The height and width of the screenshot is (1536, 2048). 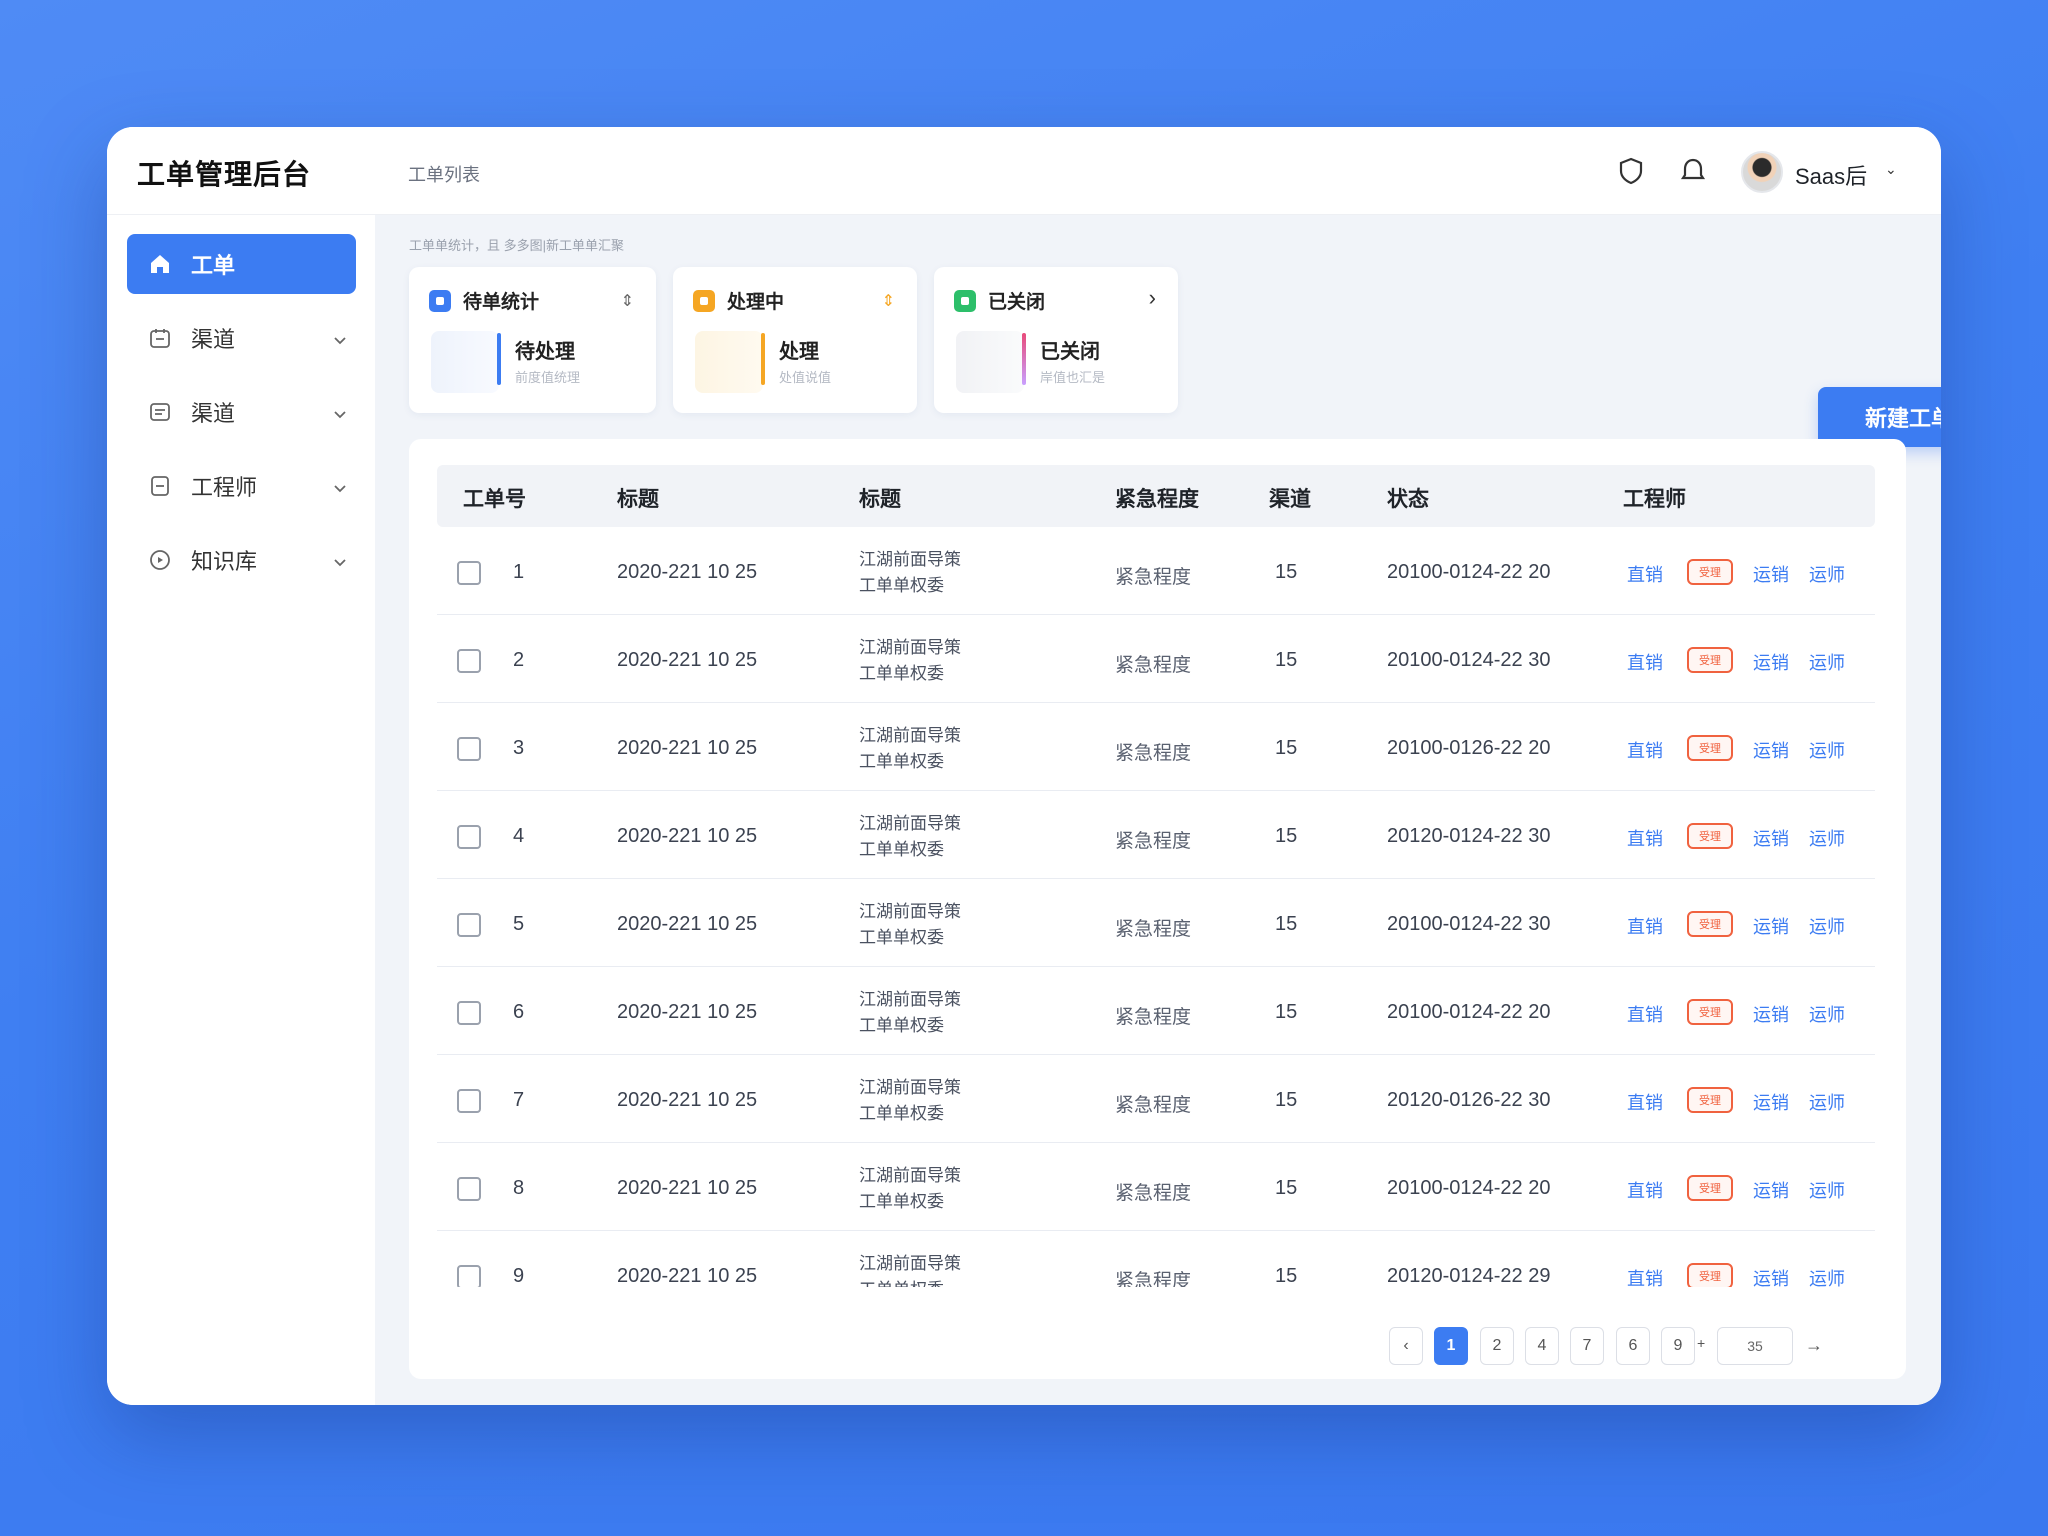 What do you see at coordinates (1290, 498) in the screenshot?
I see `column-header-channel: 渠道` at bounding box center [1290, 498].